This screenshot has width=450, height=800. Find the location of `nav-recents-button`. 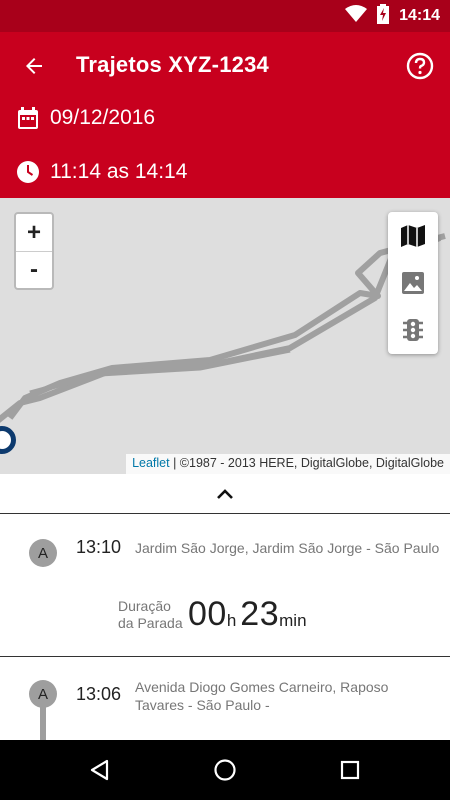

nav-recents-button is located at coordinates (350, 770).